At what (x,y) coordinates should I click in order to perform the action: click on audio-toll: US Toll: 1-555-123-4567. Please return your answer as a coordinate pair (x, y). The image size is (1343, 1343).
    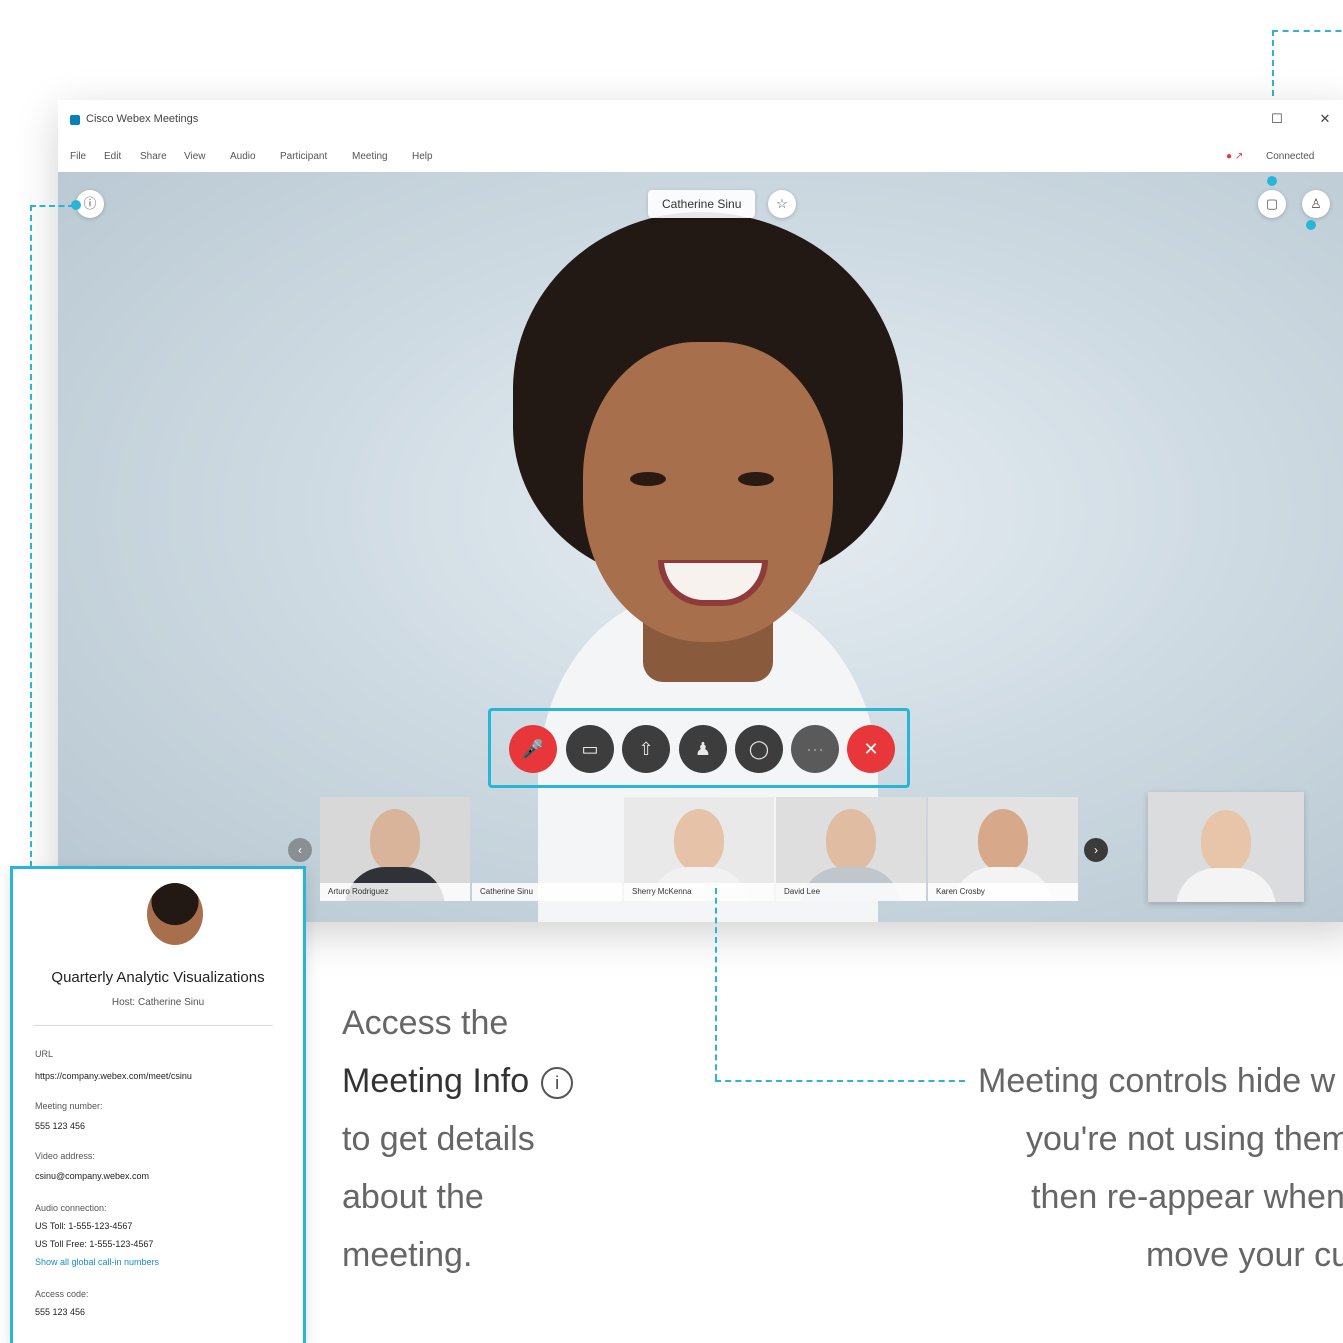
    Looking at the image, I should click on (84, 1226).